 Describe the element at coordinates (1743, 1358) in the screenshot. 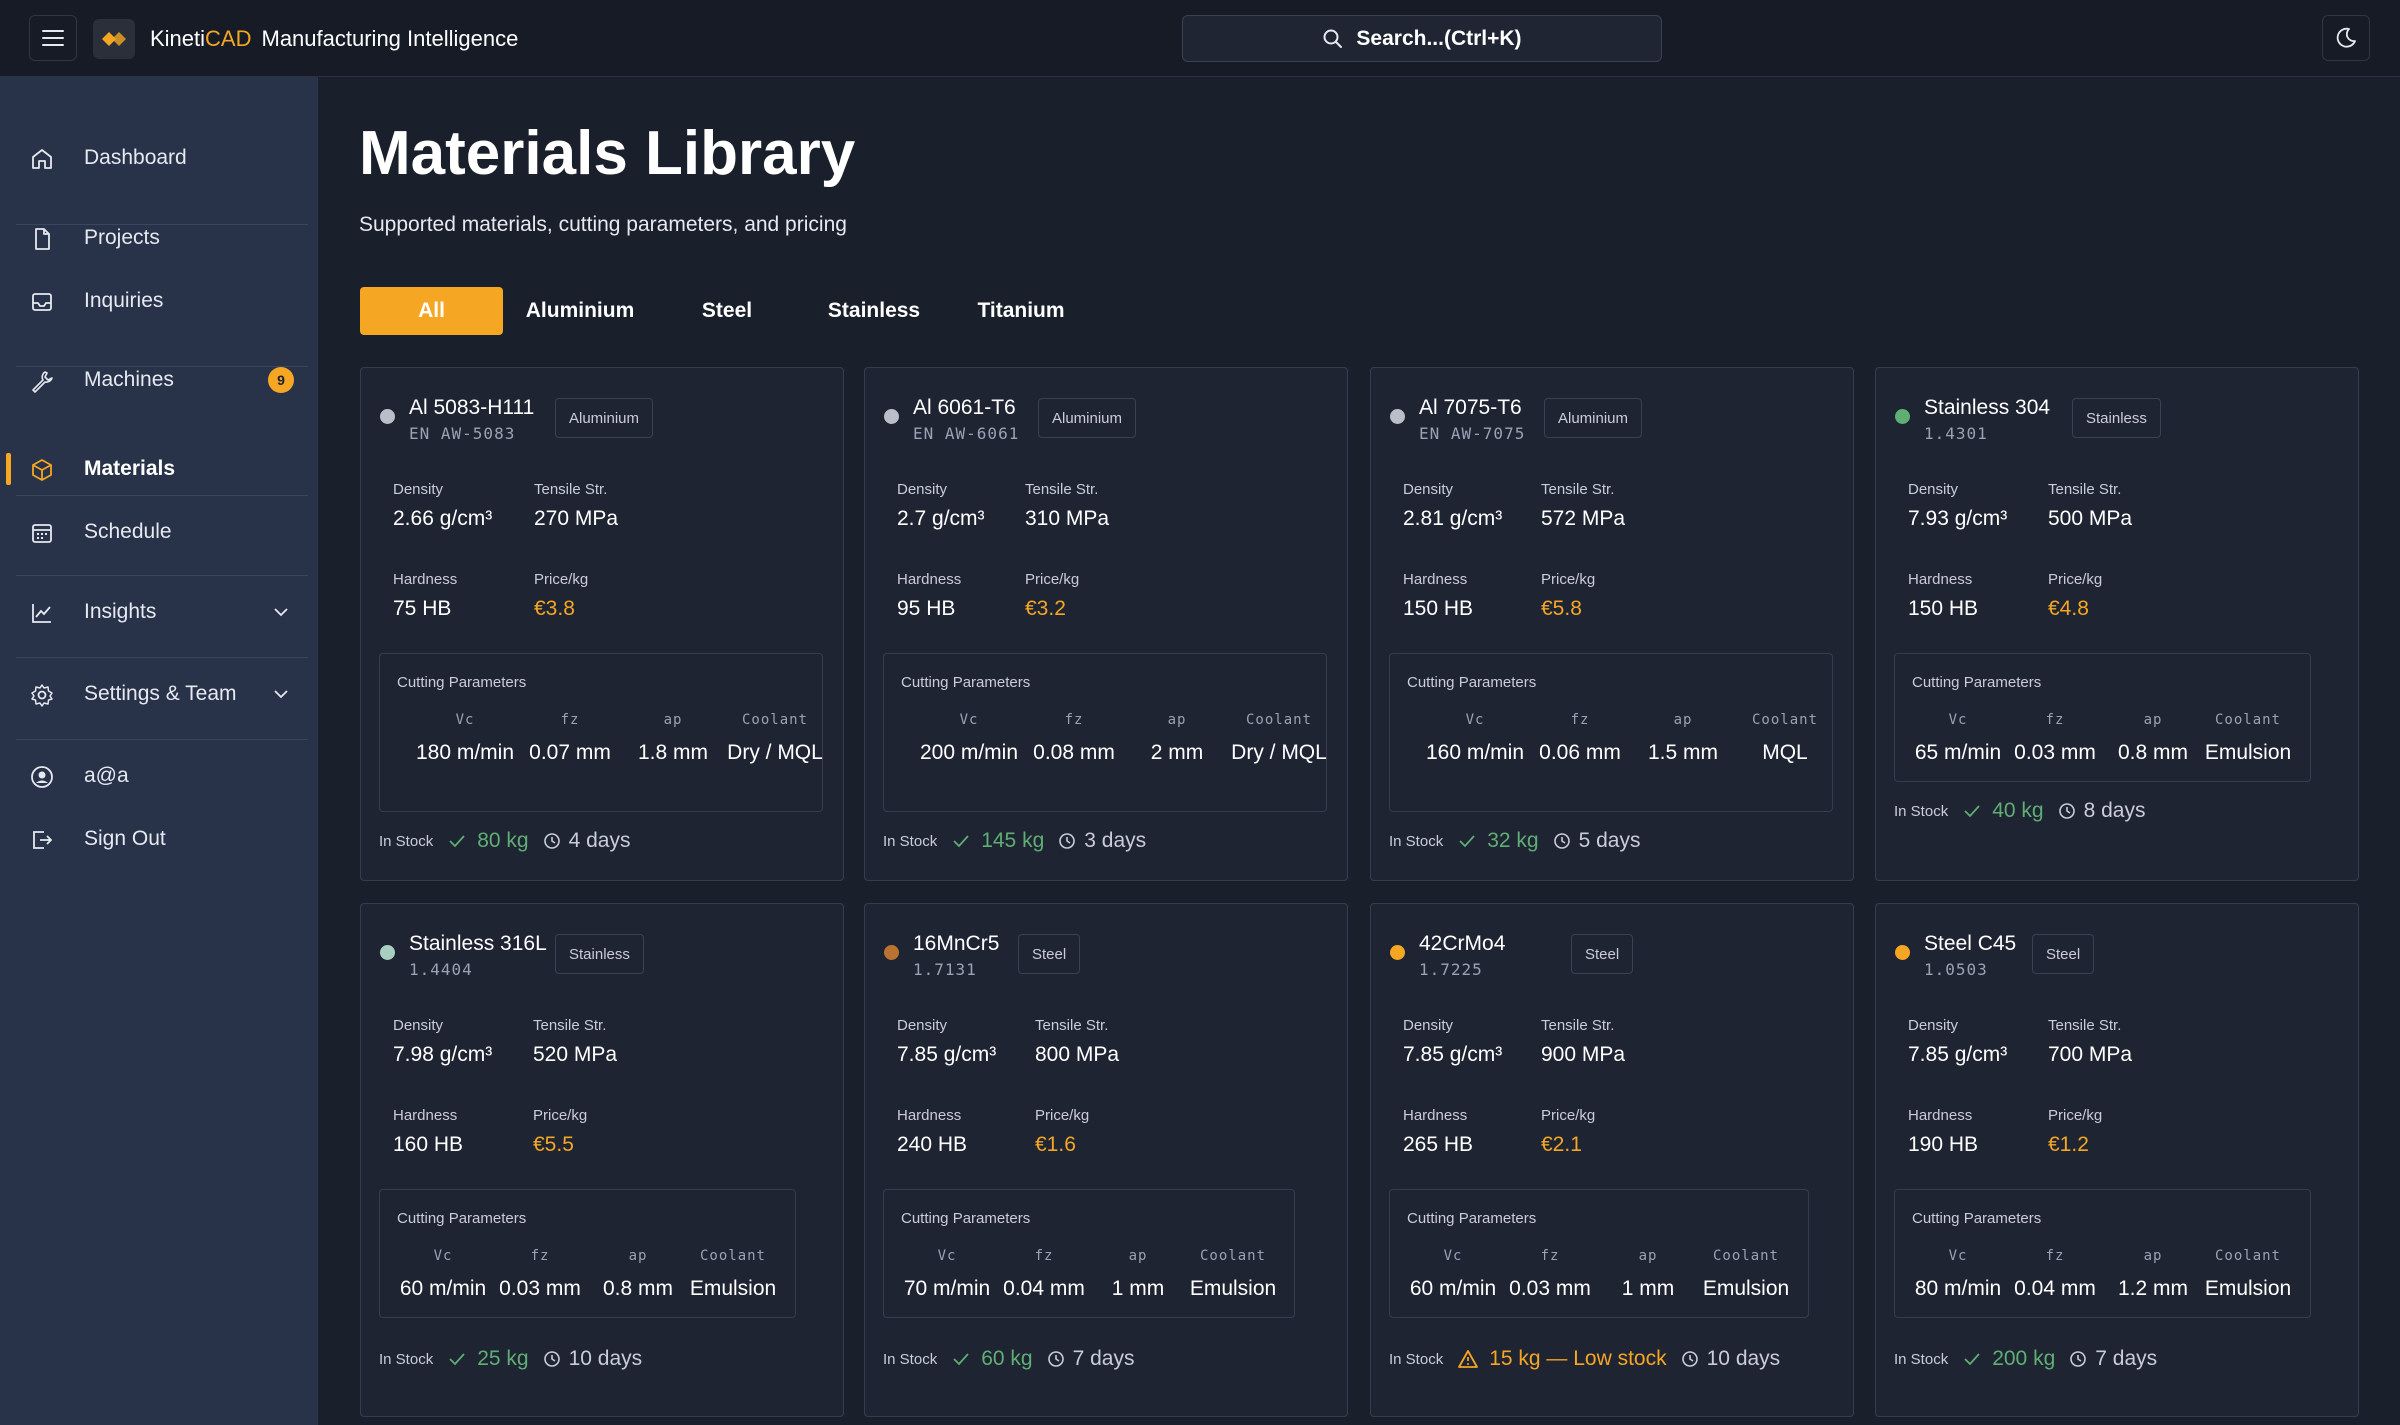

I see `lead-time: 10 days` at that location.